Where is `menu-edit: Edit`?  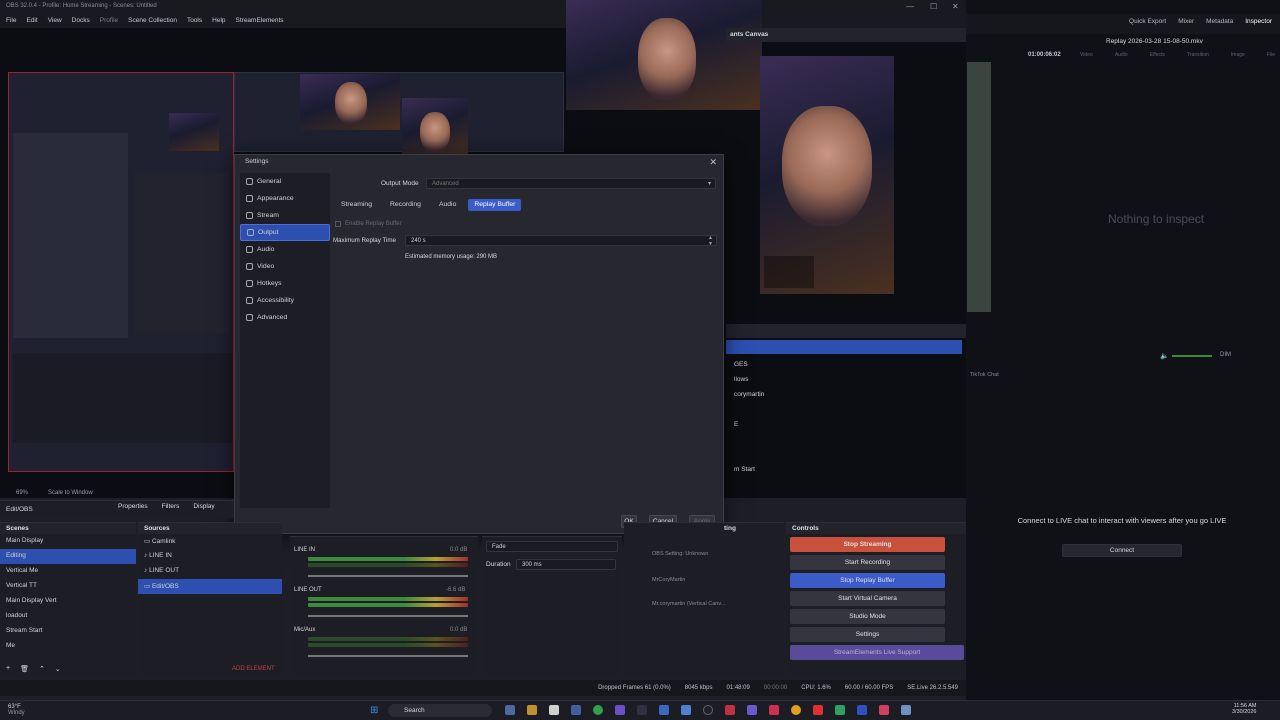
menu-edit: Edit is located at coordinates (31, 21).